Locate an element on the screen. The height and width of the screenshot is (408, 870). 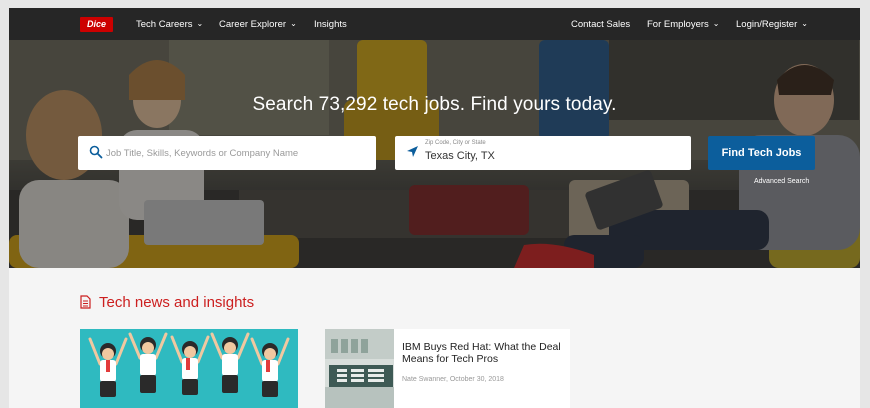
location-input is located at coordinates (550, 156).